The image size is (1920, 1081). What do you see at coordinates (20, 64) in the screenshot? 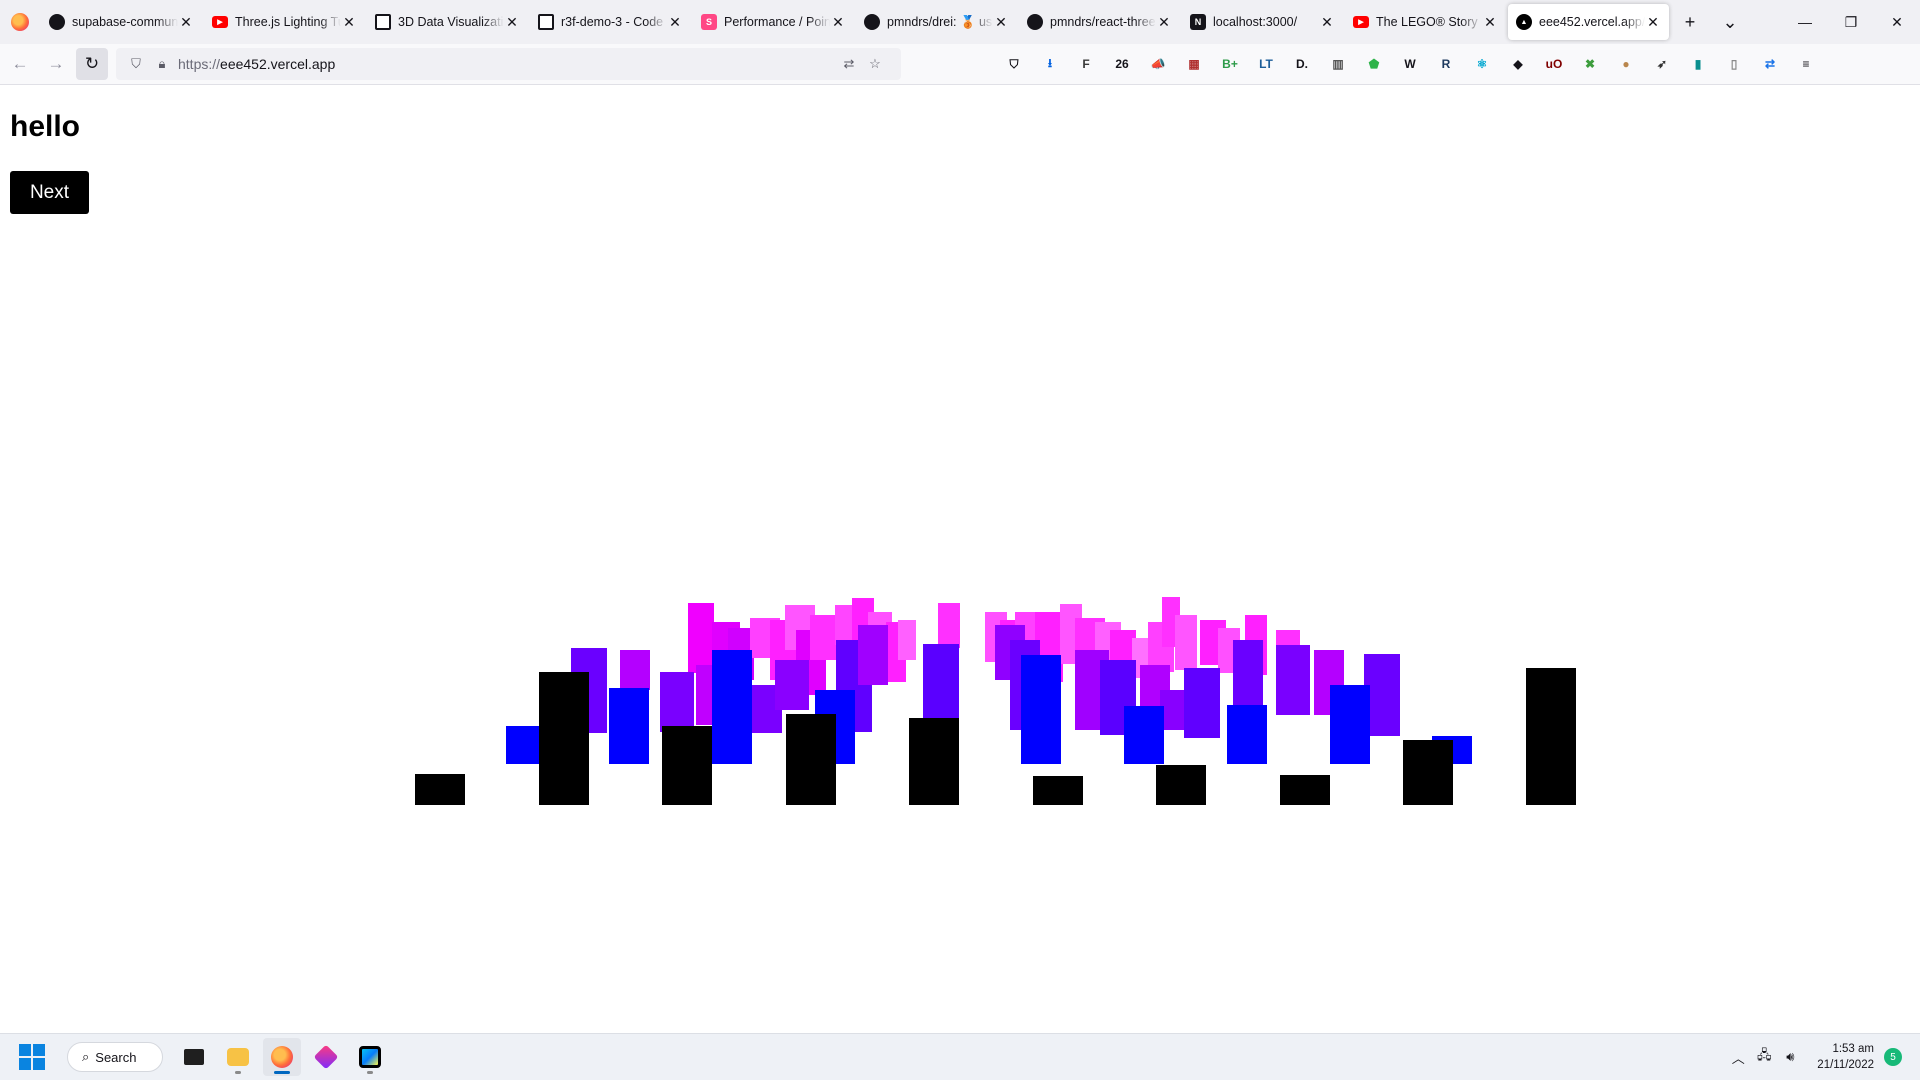
I see `back-button: ←` at bounding box center [20, 64].